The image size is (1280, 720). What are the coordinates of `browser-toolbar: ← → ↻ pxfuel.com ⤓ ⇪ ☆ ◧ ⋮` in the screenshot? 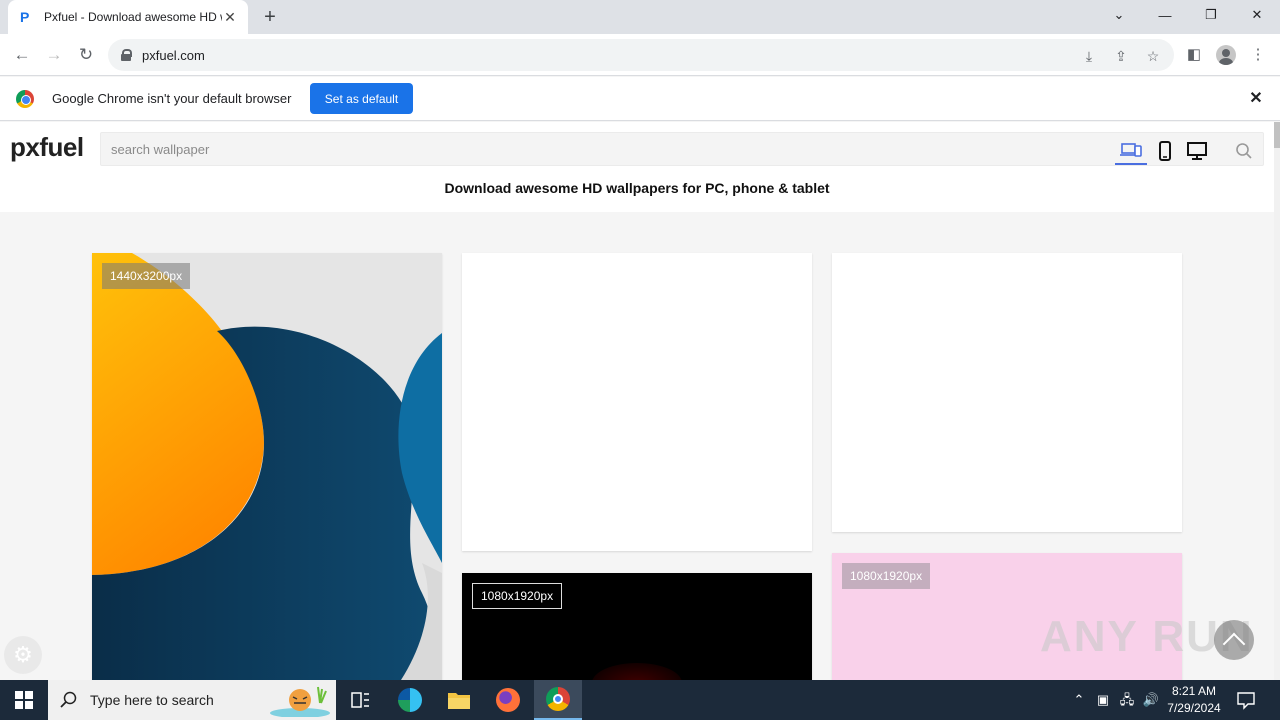 It's located at (640, 55).